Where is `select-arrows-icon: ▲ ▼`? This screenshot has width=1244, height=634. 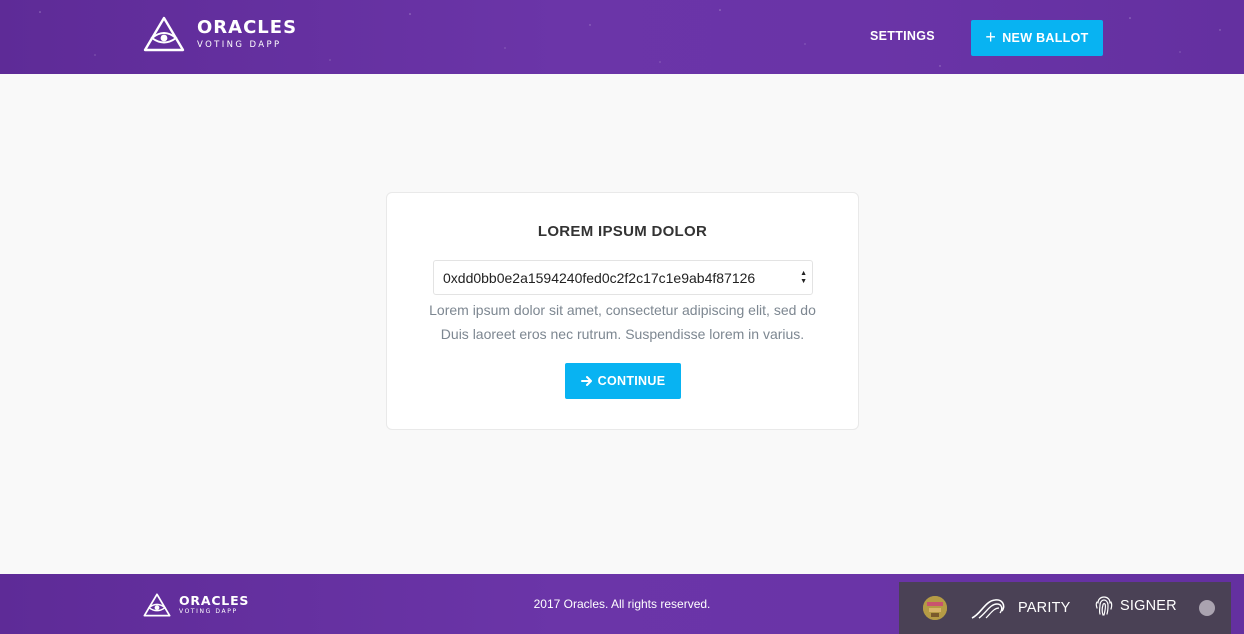 select-arrows-icon: ▲ ▼ is located at coordinates (803, 277).